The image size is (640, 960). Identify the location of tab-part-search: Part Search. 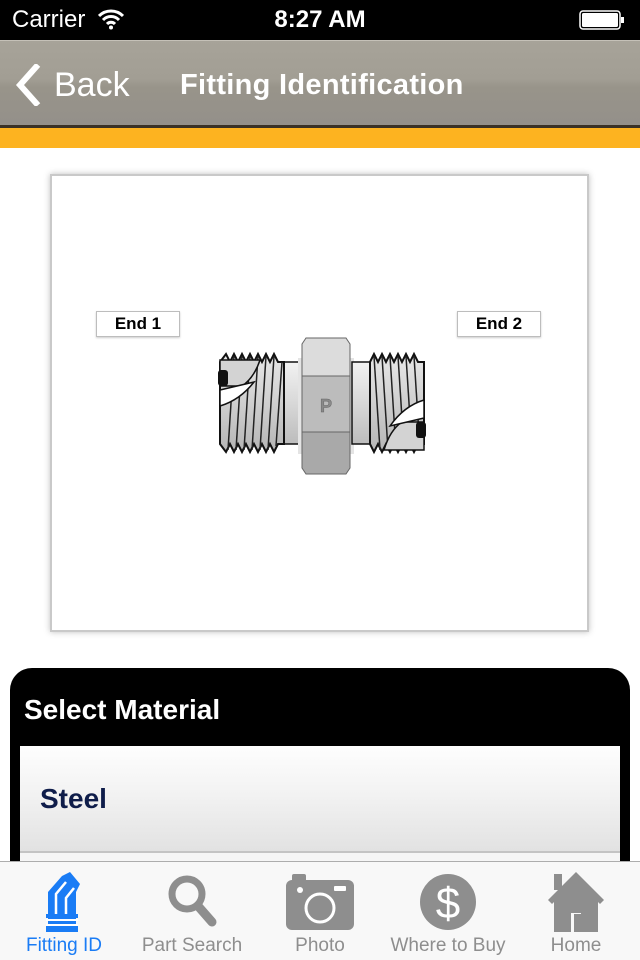
(192, 911).